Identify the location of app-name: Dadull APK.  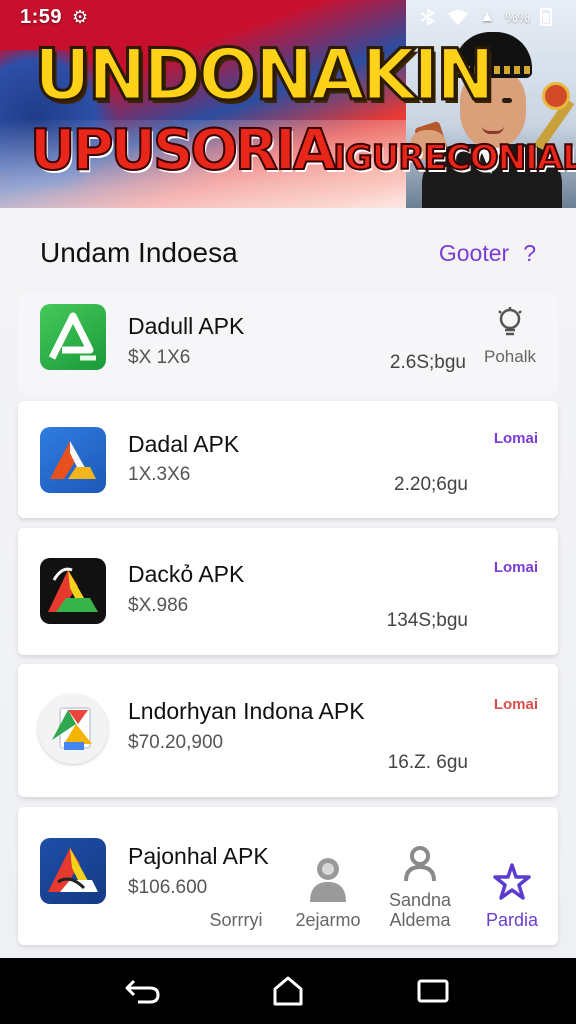
(186, 326).